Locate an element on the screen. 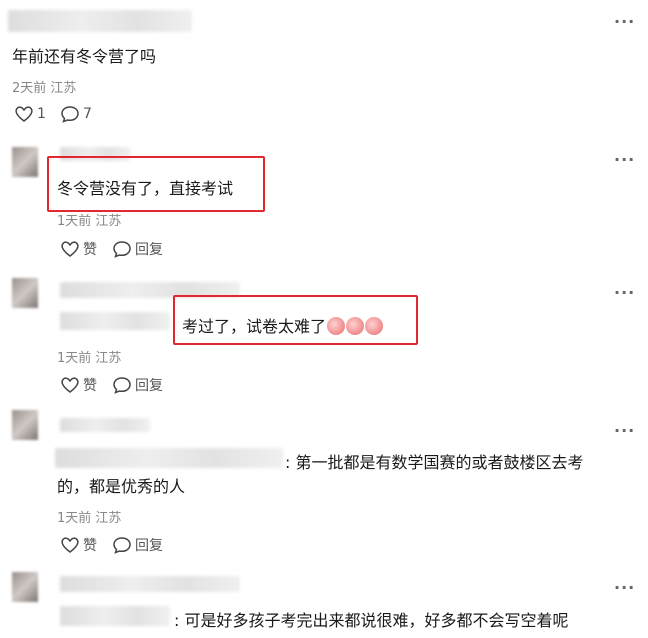 Image resolution: width=648 pixels, height=638 pixels. post-text: 年前还有冬令营了吗 is located at coordinates (84, 56).